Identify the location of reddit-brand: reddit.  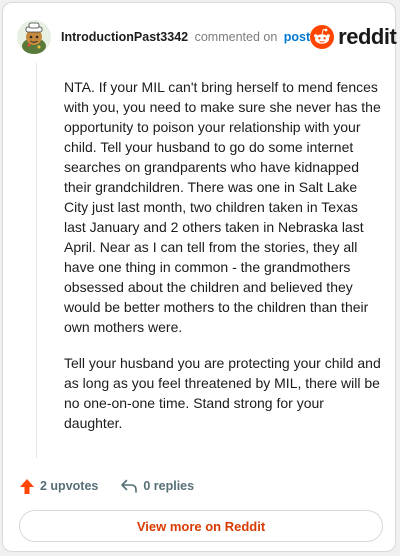
(353, 37).